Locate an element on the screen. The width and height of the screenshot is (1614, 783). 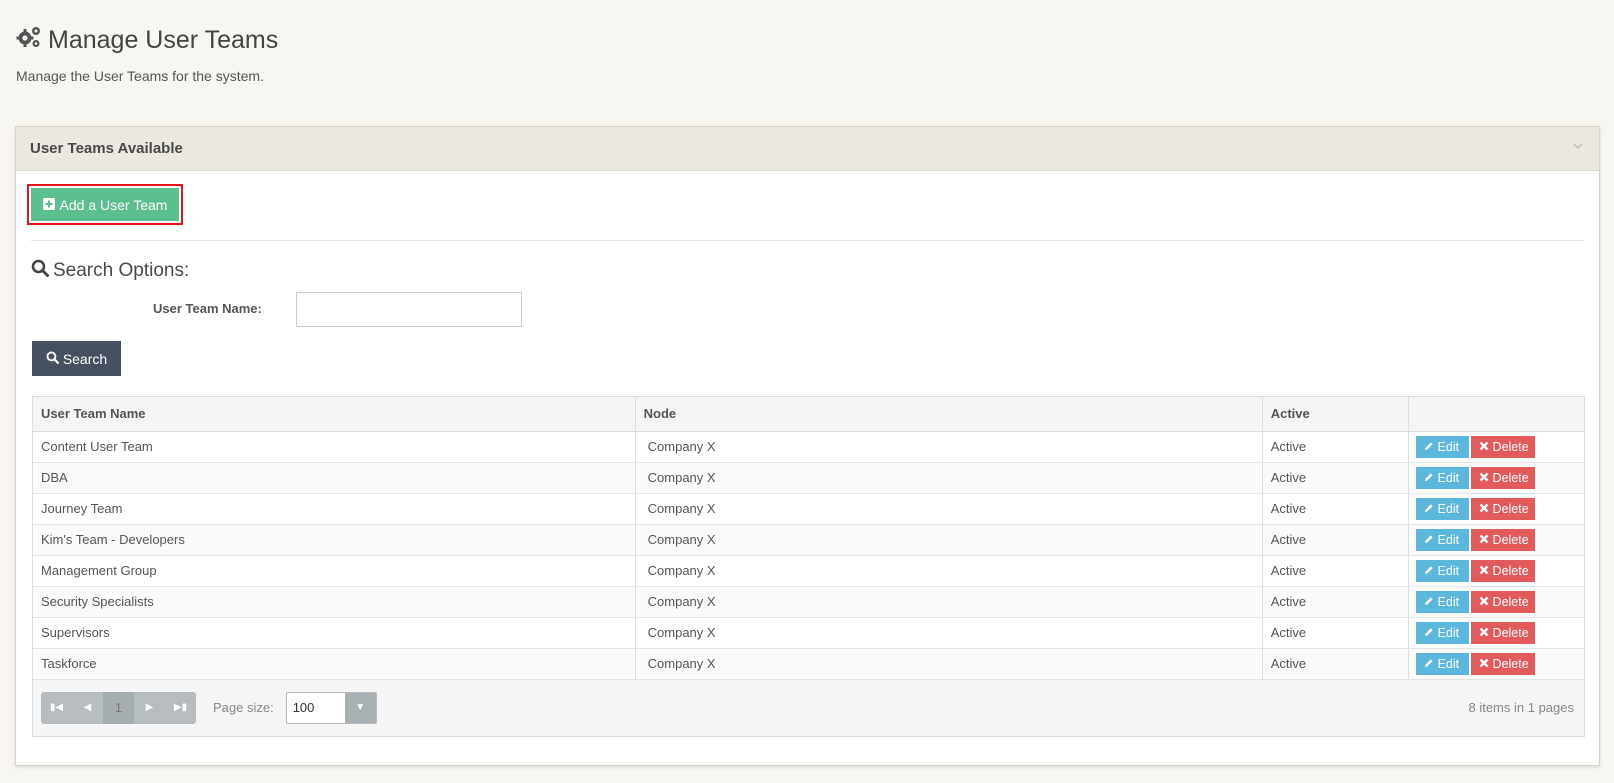
plus-square-icon is located at coordinates (48, 205).